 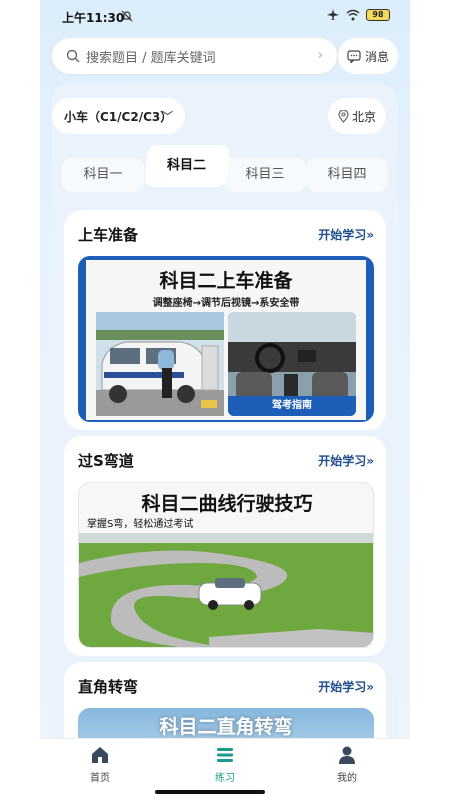 What do you see at coordinates (227, 504) in the screenshot?
I see `banner-title: 科目二曲线行驶技巧` at bounding box center [227, 504].